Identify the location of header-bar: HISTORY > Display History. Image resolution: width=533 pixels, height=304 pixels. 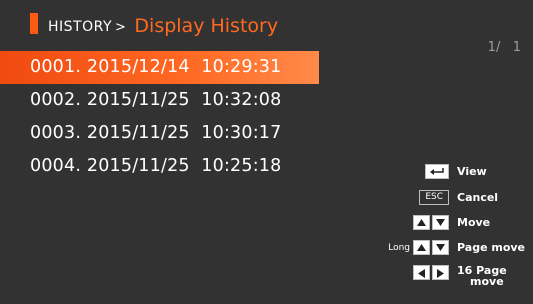
(266, 22).